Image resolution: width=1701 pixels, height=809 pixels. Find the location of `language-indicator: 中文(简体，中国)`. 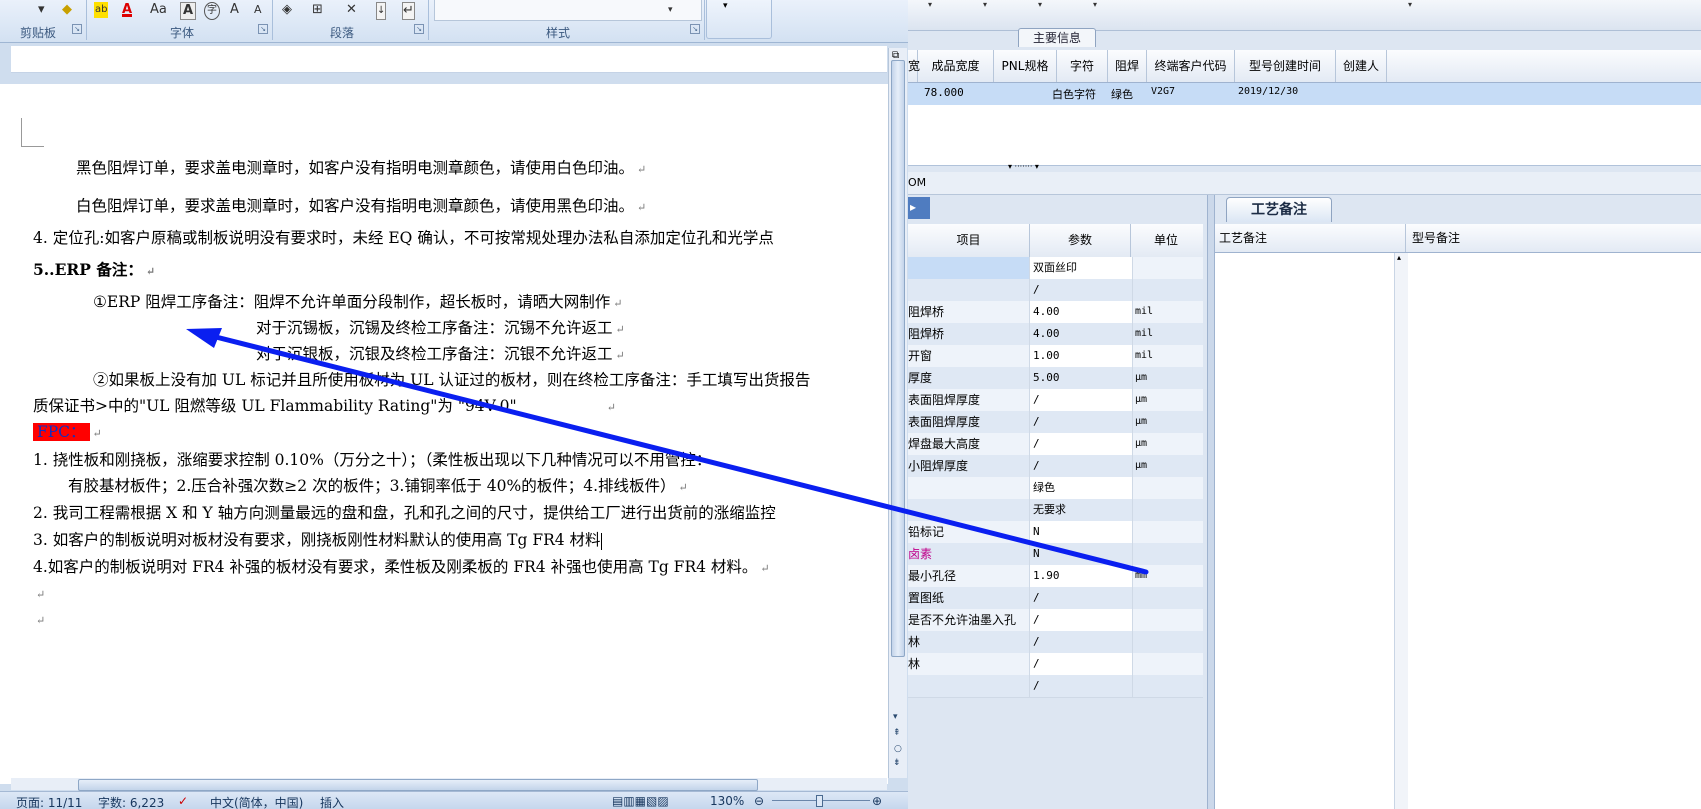

language-indicator: 中文(简体，中国) is located at coordinates (256, 801).